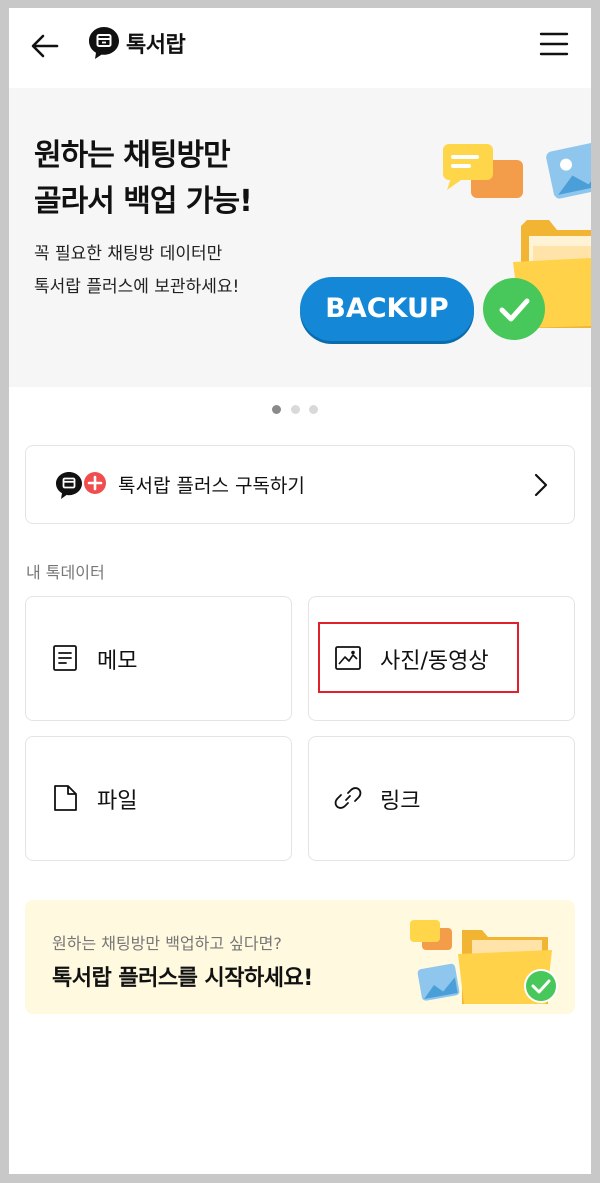 This screenshot has height=1183, width=600. What do you see at coordinates (156, 45) in the screenshot?
I see `page-title: 톡서랍` at bounding box center [156, 45].